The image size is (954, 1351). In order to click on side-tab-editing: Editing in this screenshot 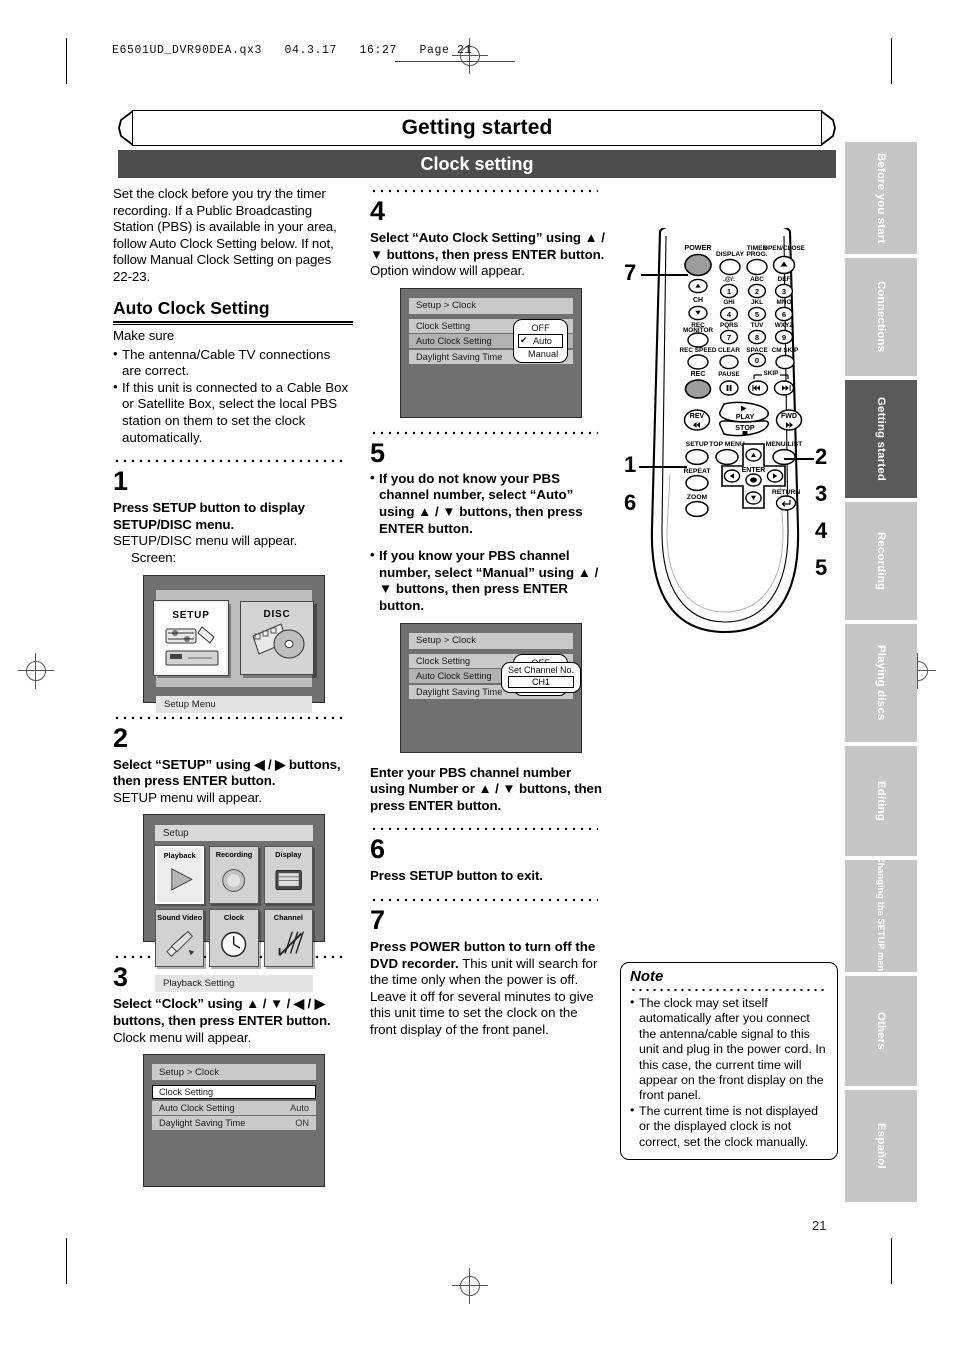, I will do `click(881, 801)`.